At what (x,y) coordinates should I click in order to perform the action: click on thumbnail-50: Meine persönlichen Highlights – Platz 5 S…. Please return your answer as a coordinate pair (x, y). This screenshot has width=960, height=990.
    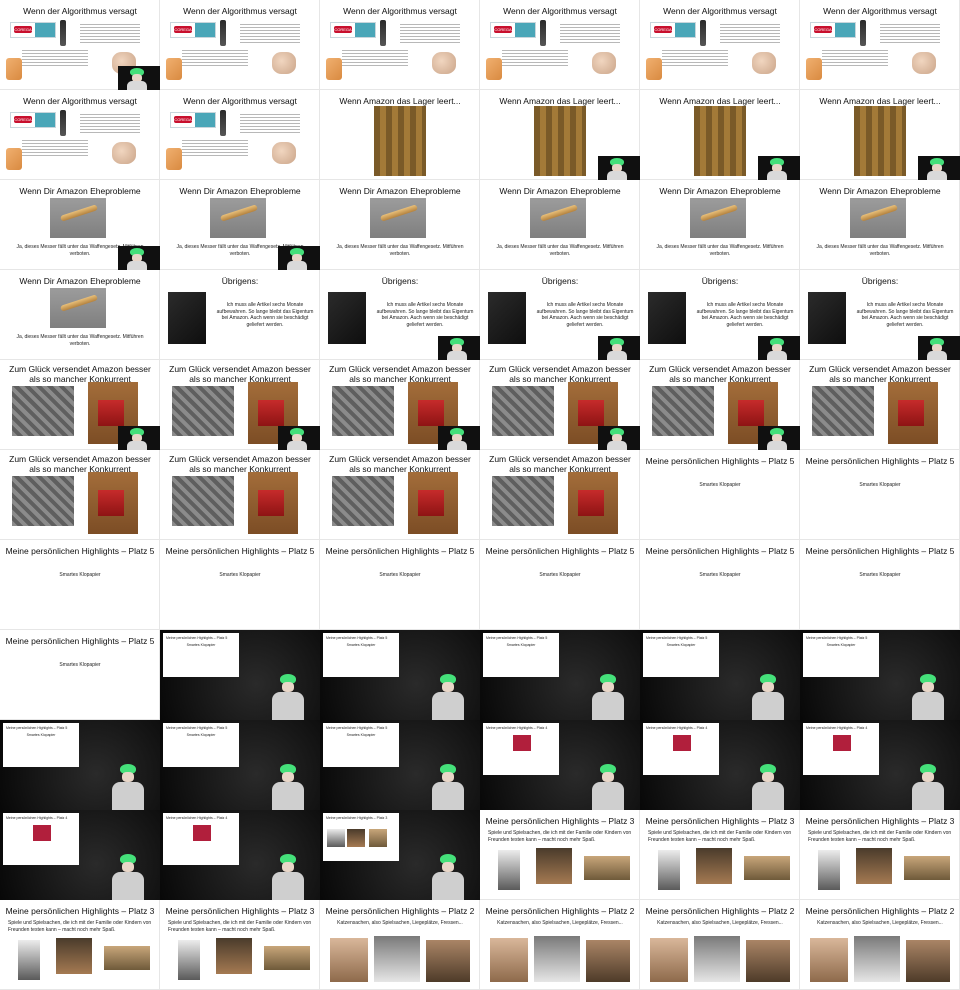
    Looking at the image, I should click on (240, 765).